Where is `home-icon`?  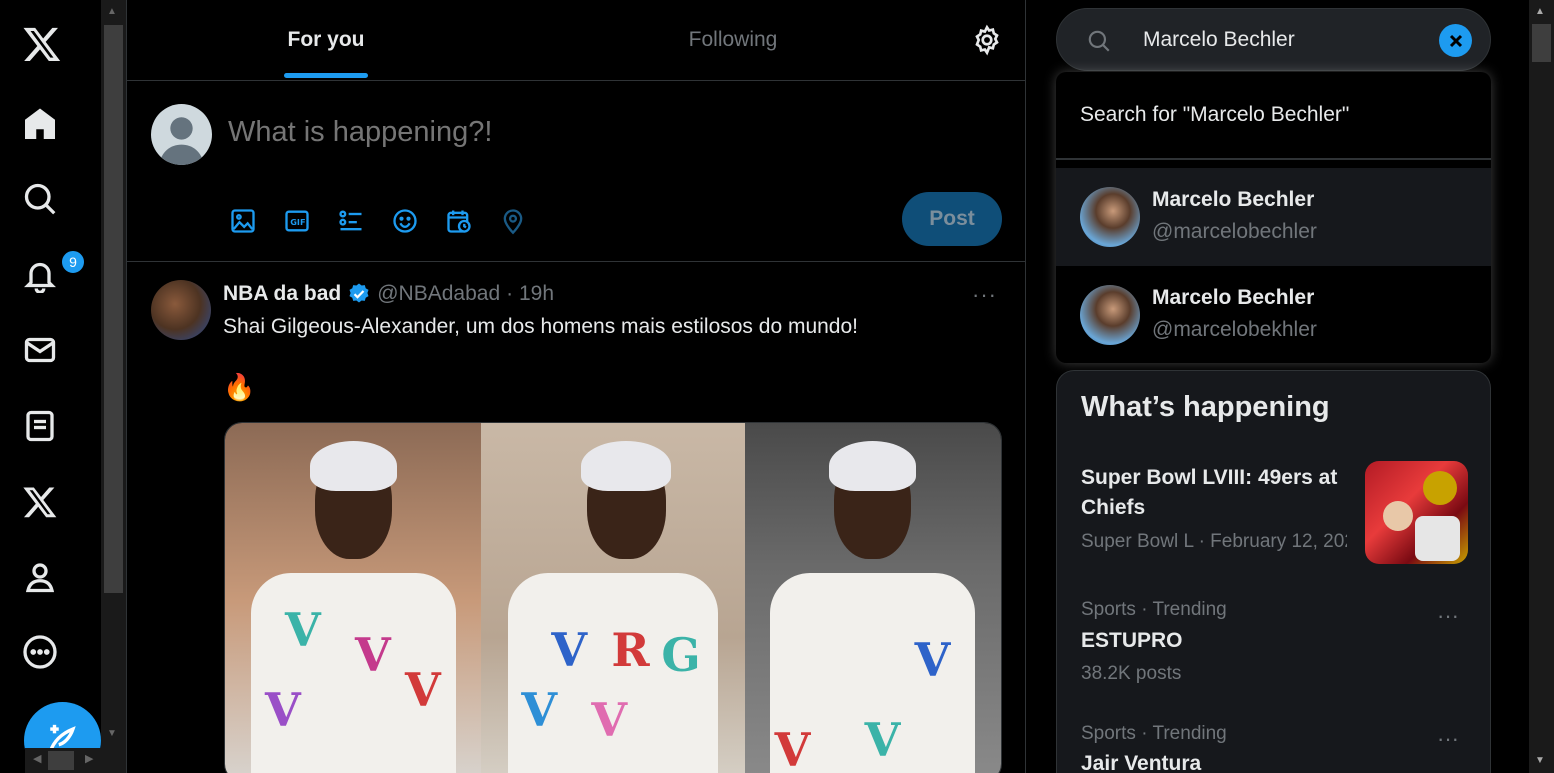
home-icon is located at coordinates (62, 124).